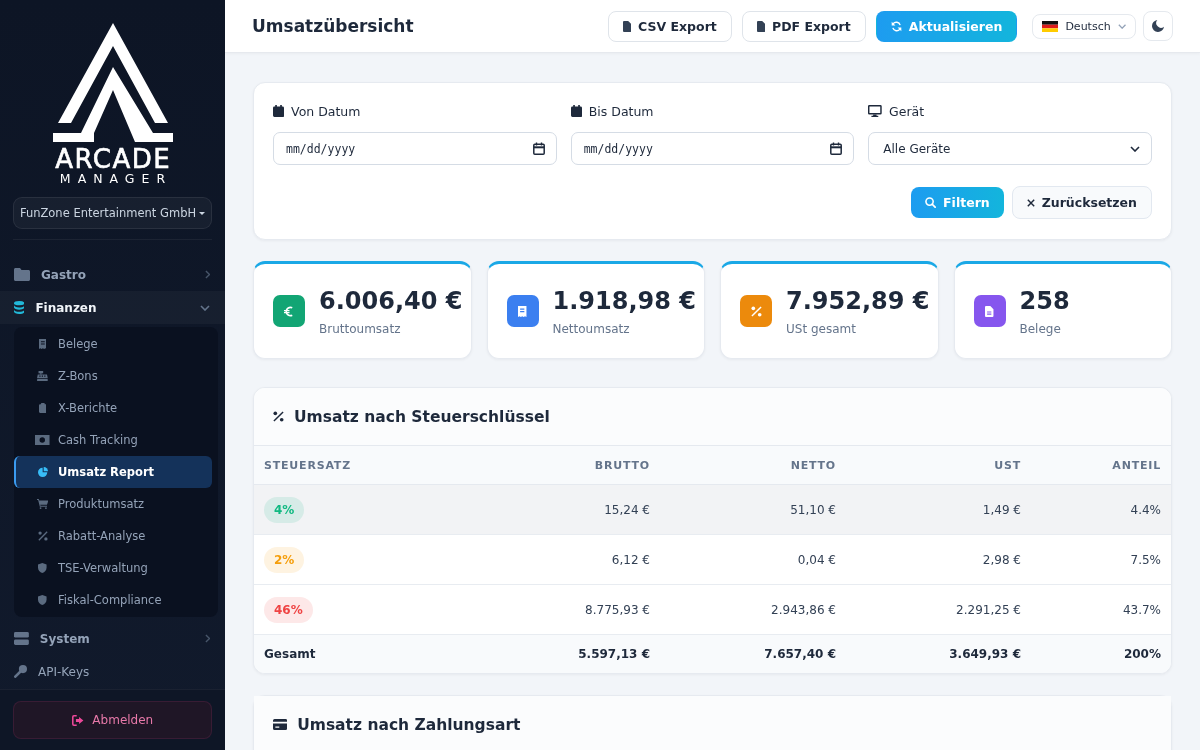  Describe the element at coordinates (333, 26) in the screenshot. I see `page-title: Umsatzübersicht` at that location.